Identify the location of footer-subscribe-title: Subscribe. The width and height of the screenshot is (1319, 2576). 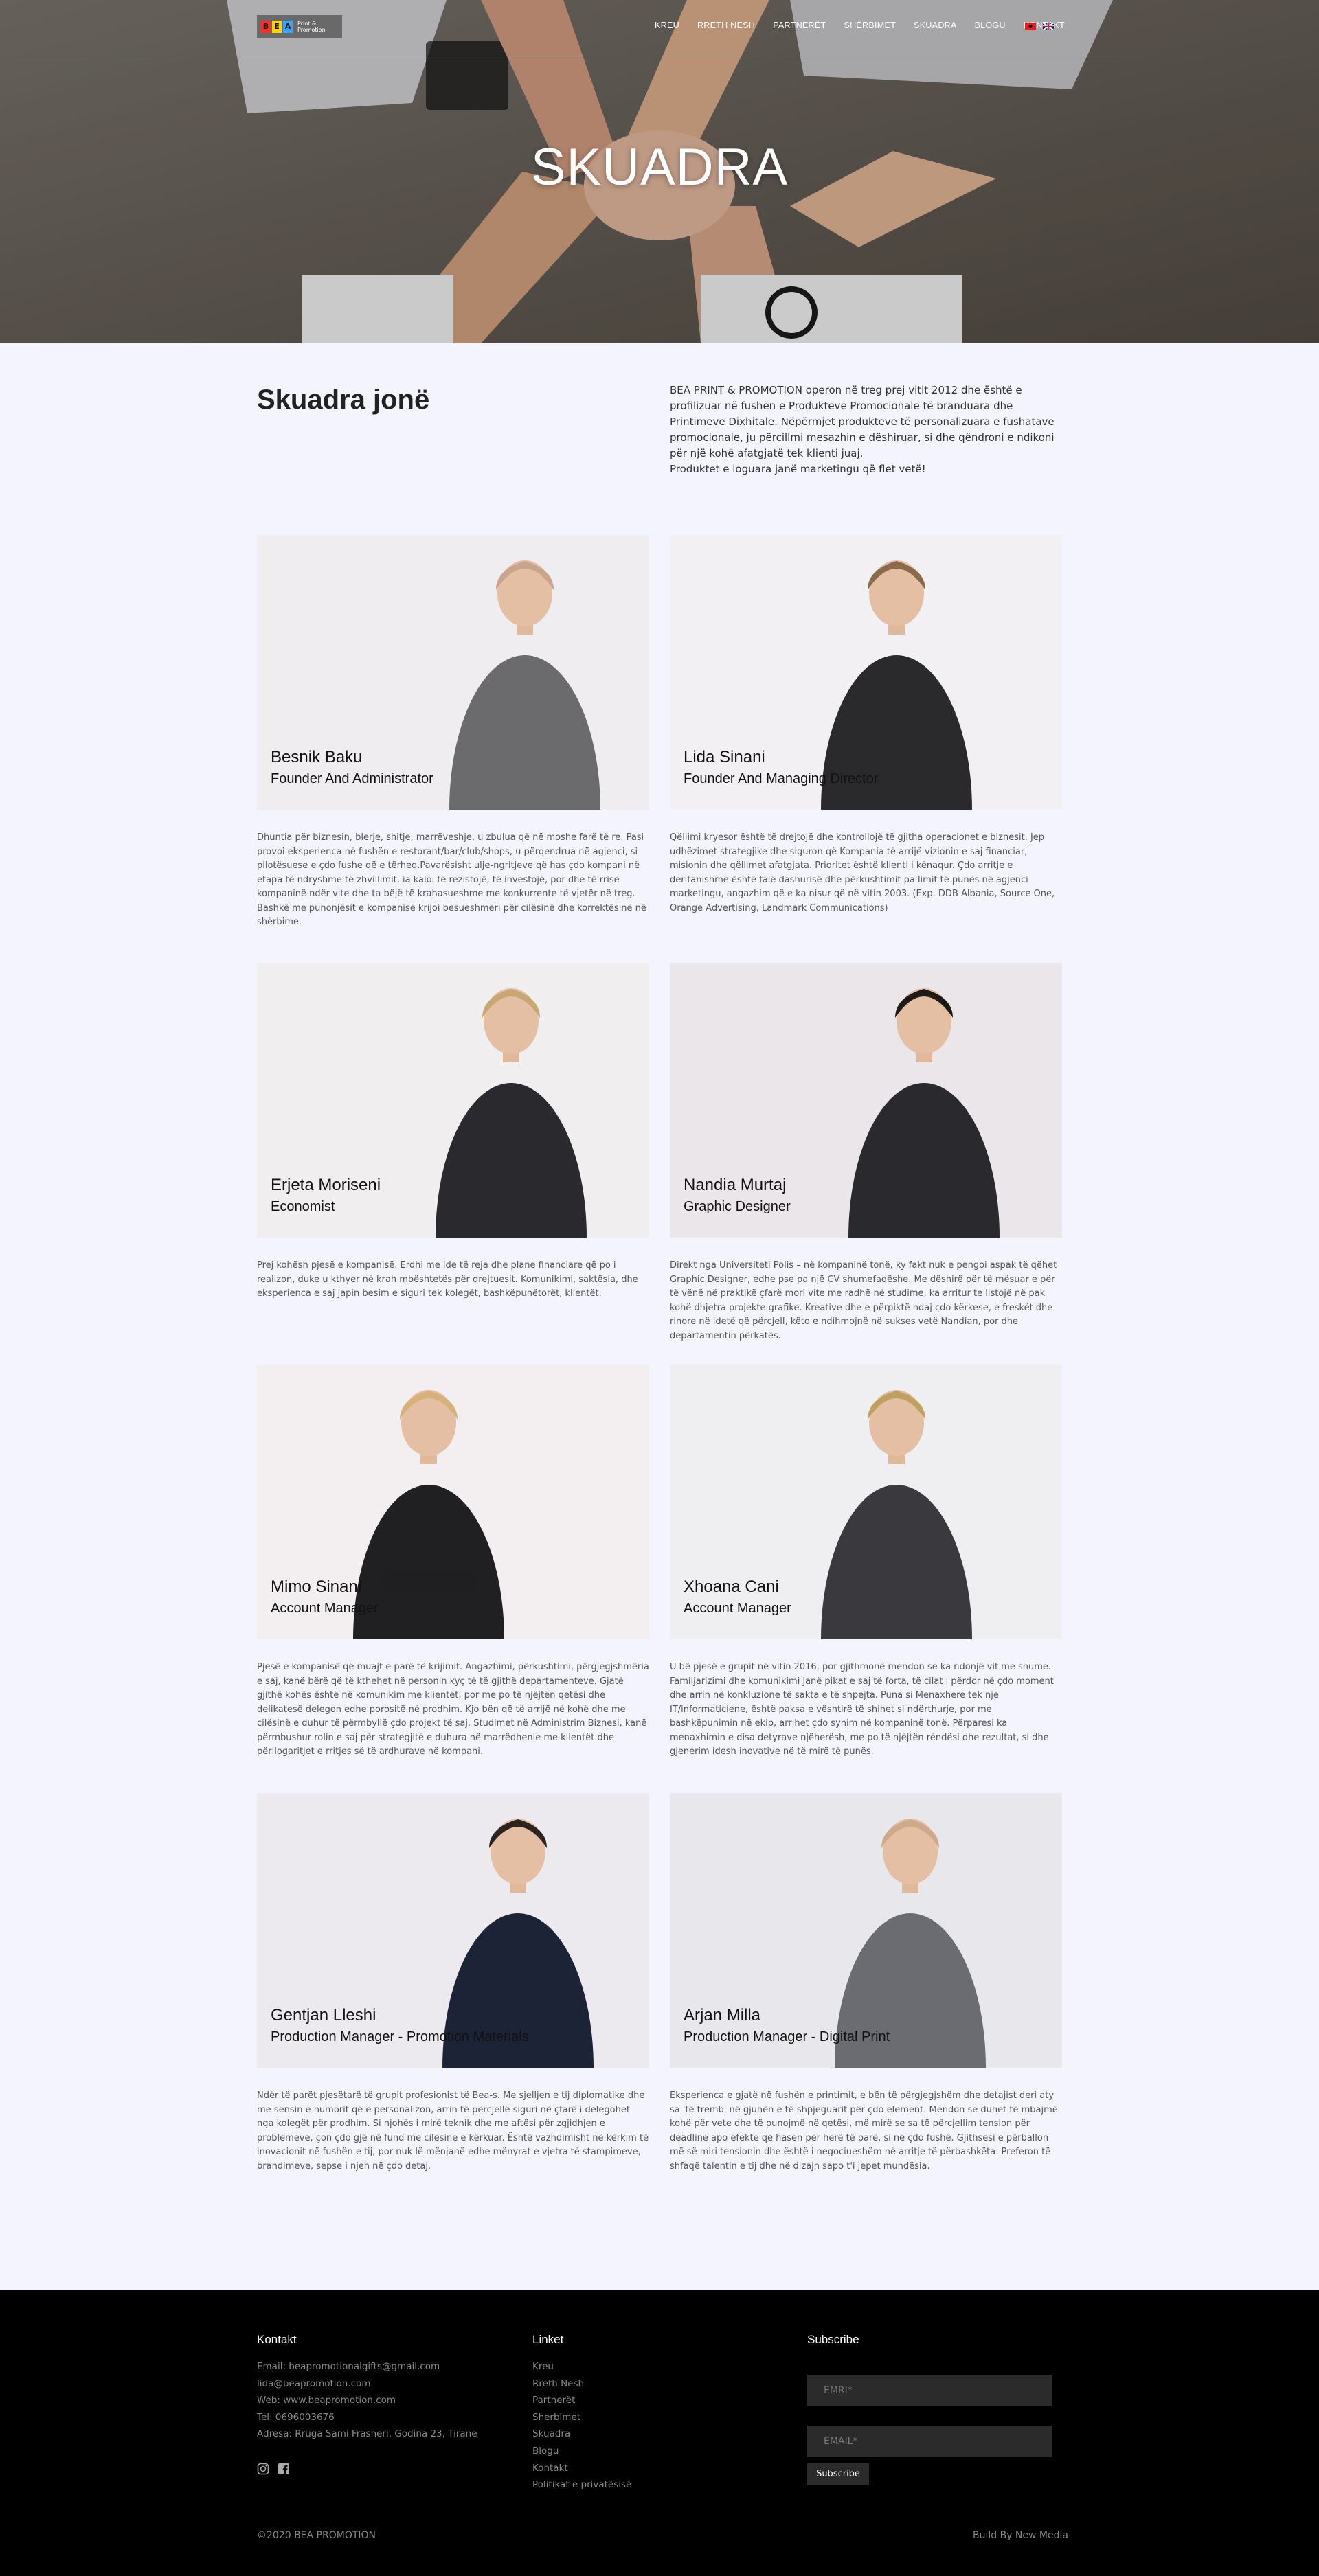
(833, 2339).